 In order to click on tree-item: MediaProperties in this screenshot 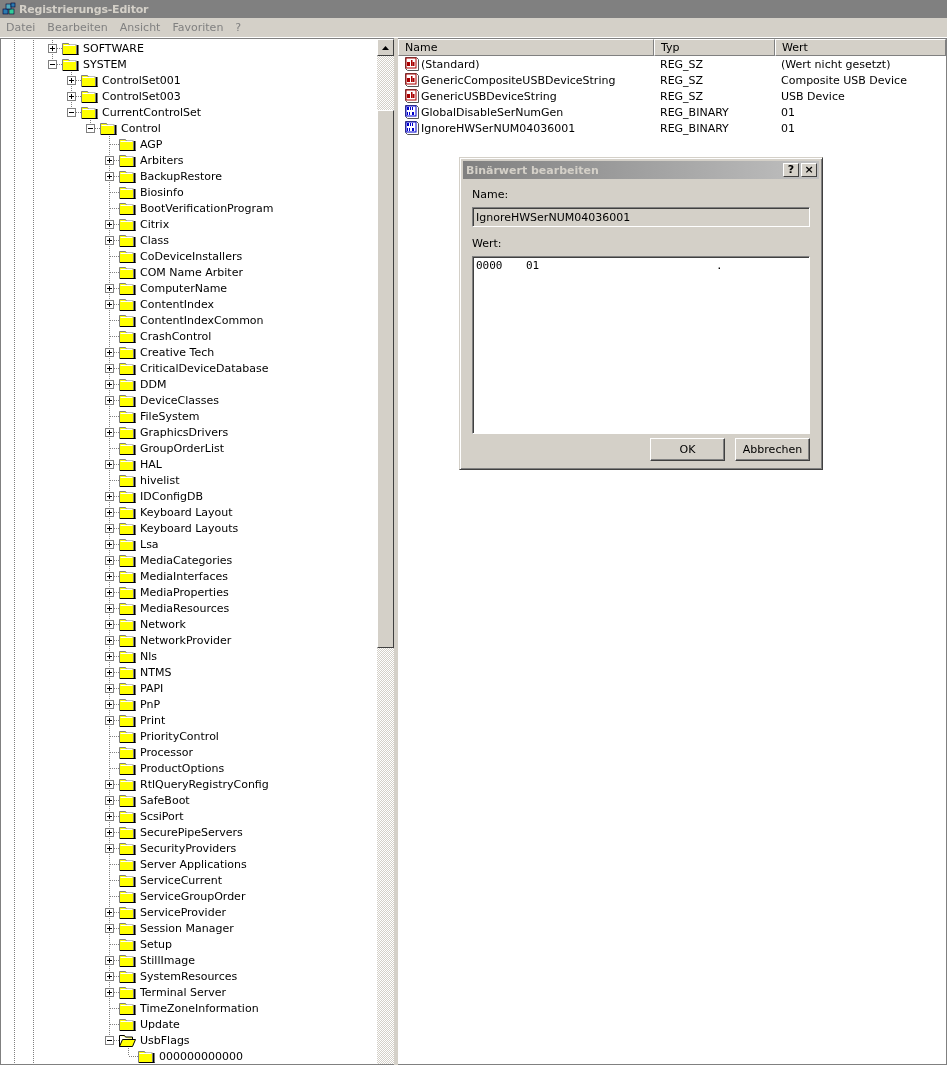, I will do `click(184, 592)`.